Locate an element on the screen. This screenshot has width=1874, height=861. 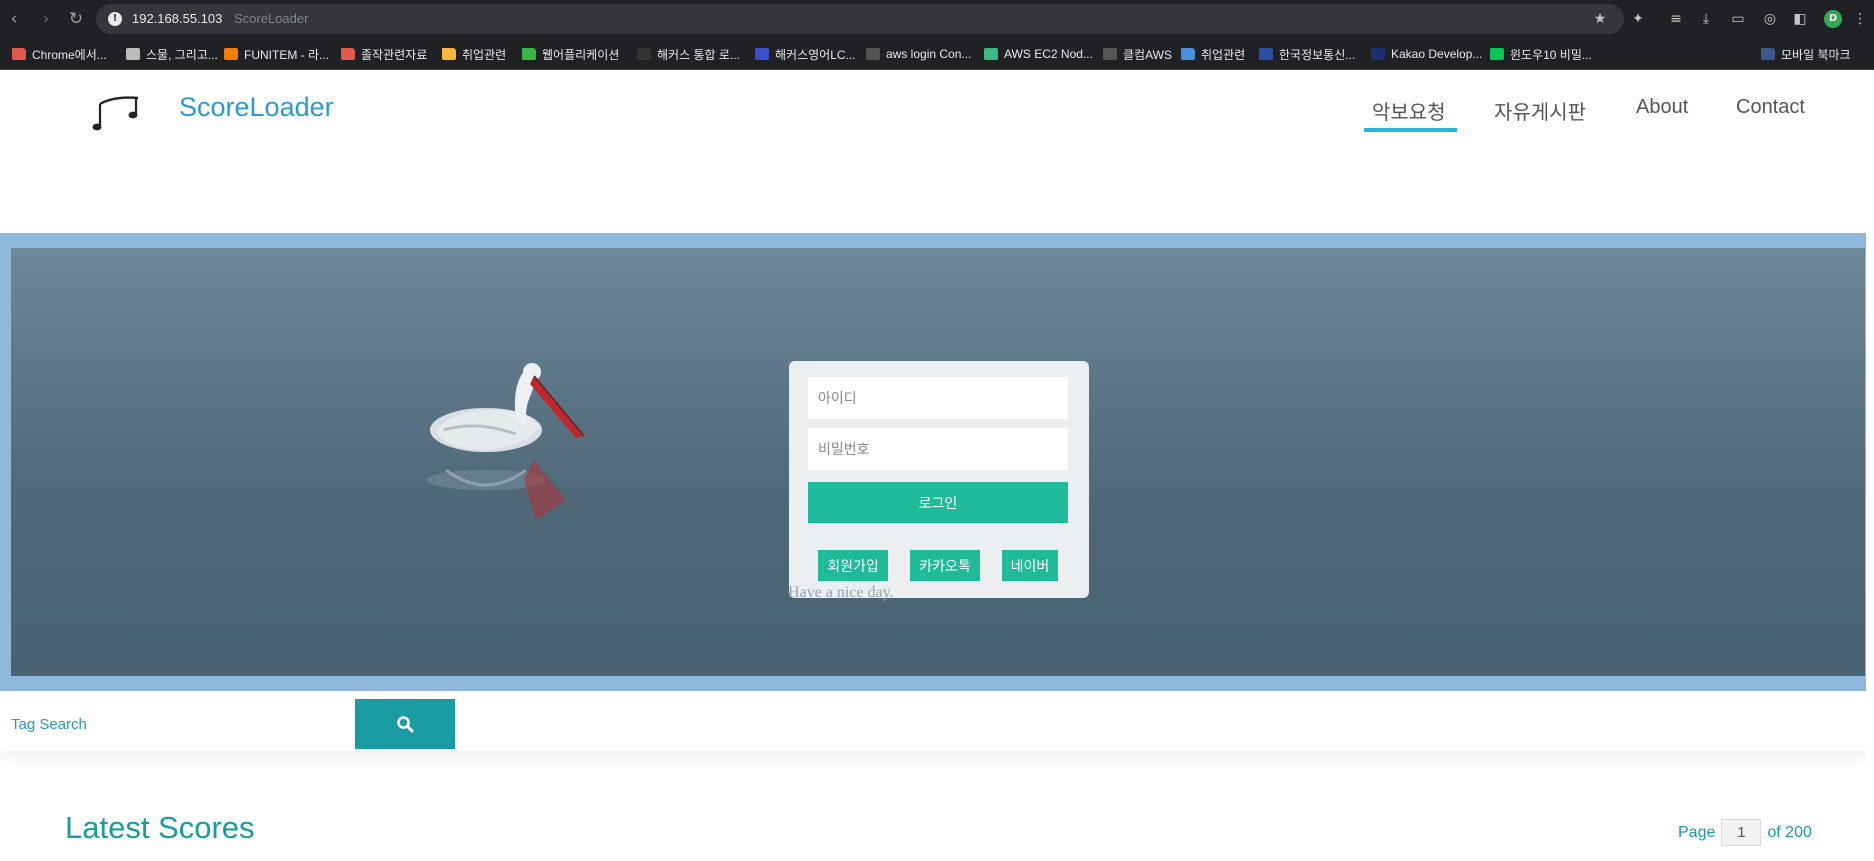
page-title-text: ScoreLoader is located at coordinates (271, 18).